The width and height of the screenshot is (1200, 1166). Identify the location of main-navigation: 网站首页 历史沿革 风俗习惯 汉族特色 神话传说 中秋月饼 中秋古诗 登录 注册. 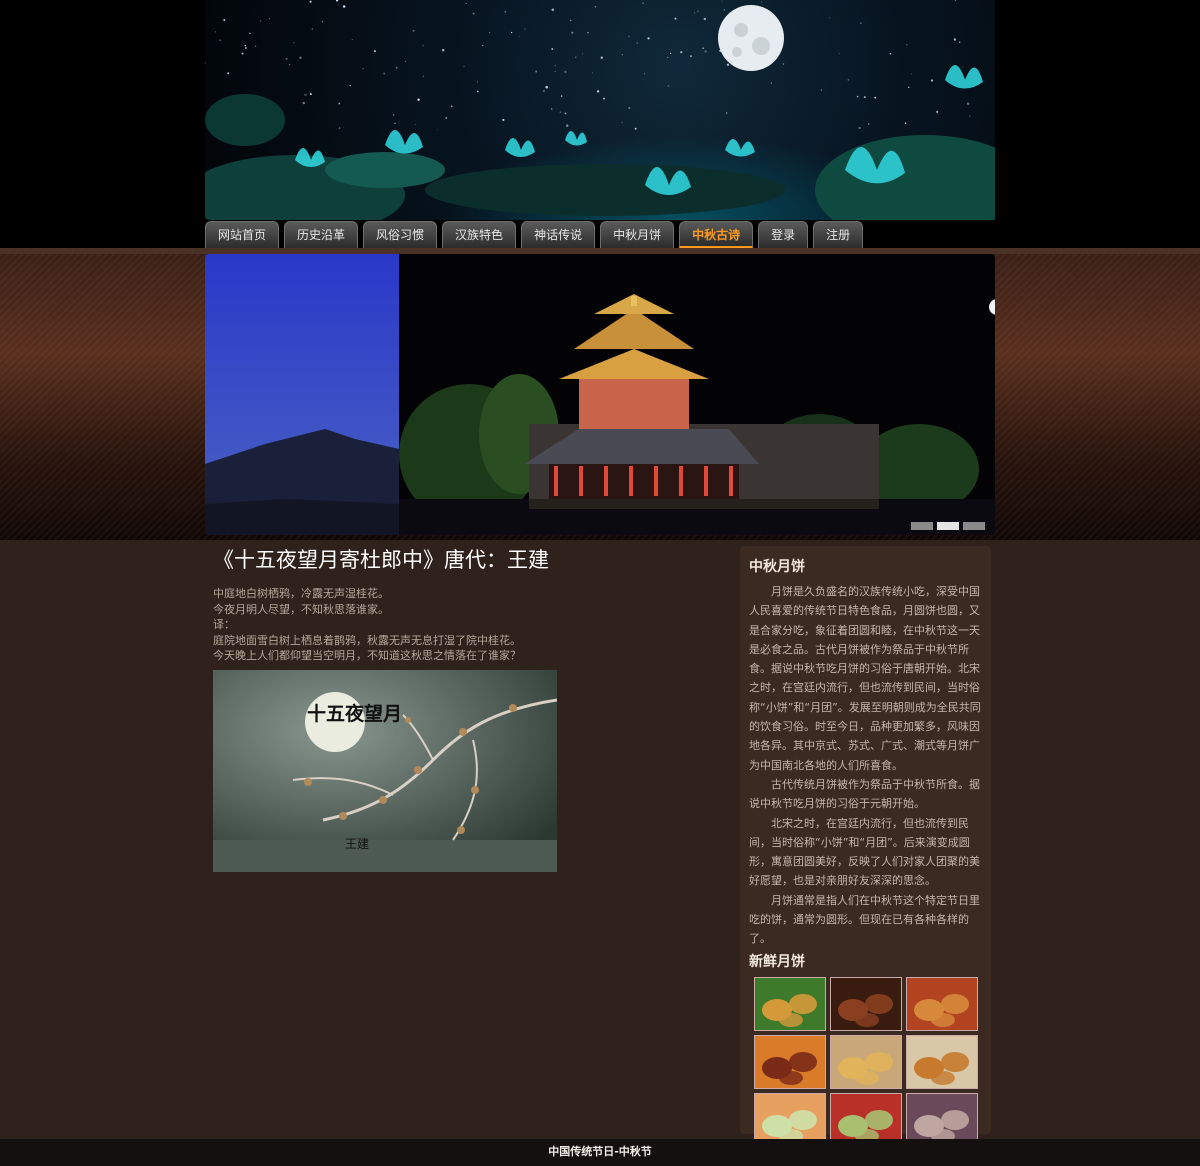
(534, 234).